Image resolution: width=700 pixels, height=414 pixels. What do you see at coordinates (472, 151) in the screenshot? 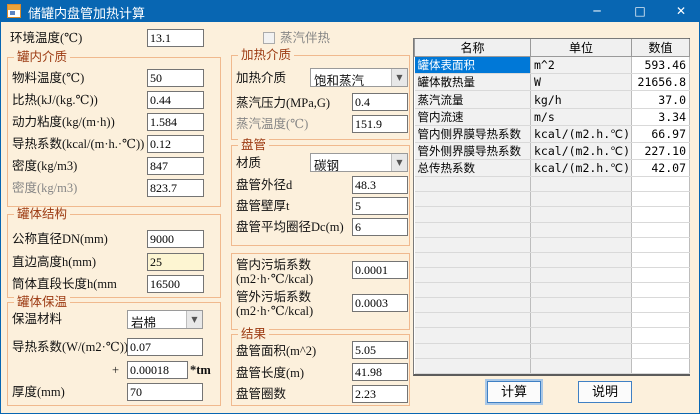
I see `cell-name: 管外侧界膜导热系数` at bounding box center [472, 151].